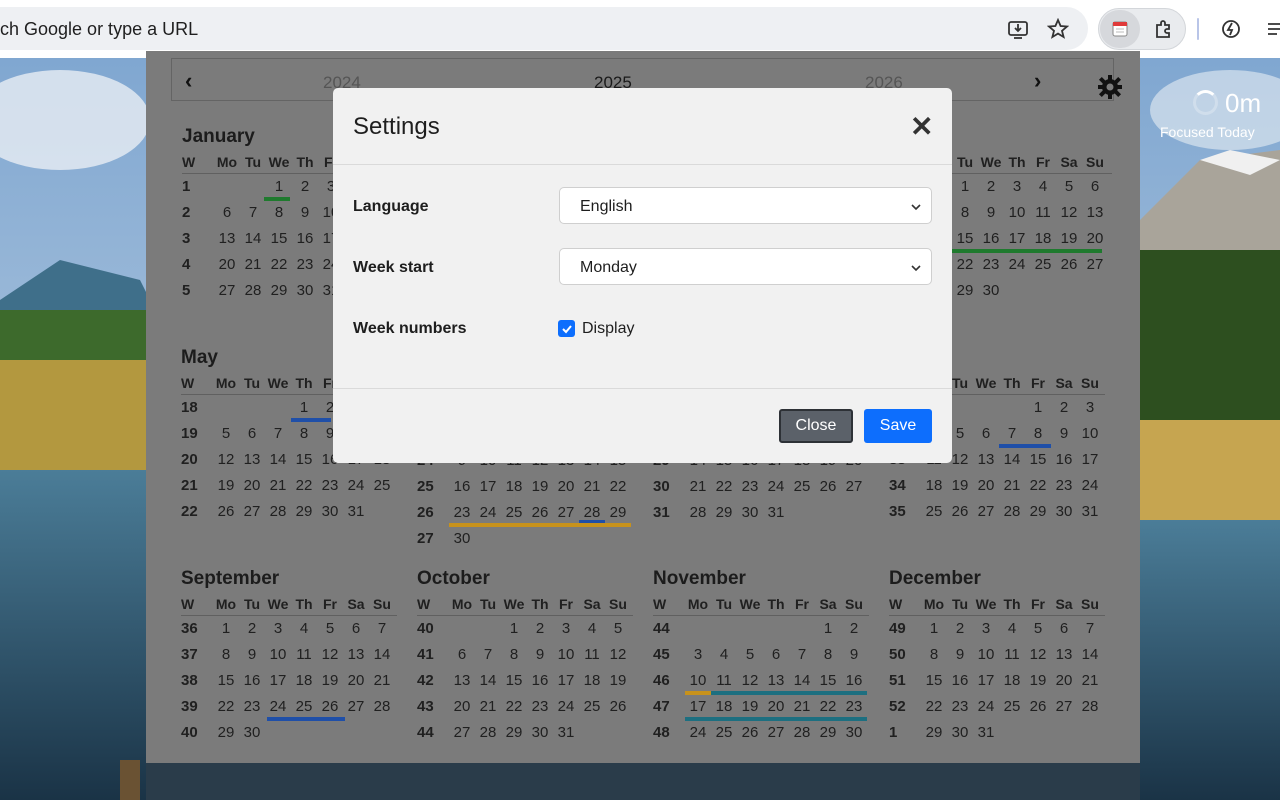 This screenshot has width=1280, height=800. I want to click on day-cell: 16, so click(305, 240).